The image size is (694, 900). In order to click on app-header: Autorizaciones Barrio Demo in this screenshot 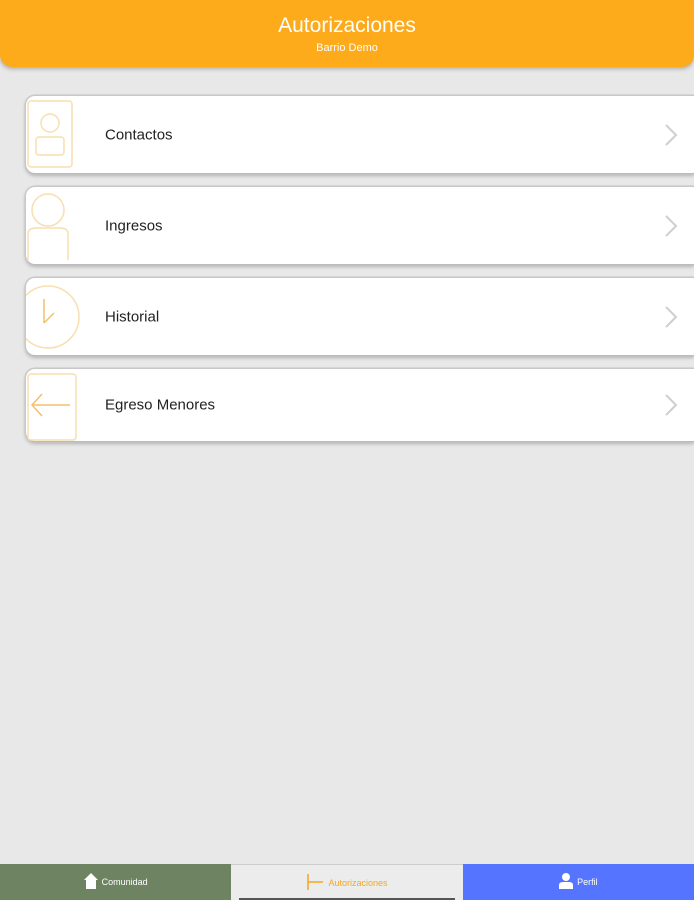, I will do `click(347, 33)`.